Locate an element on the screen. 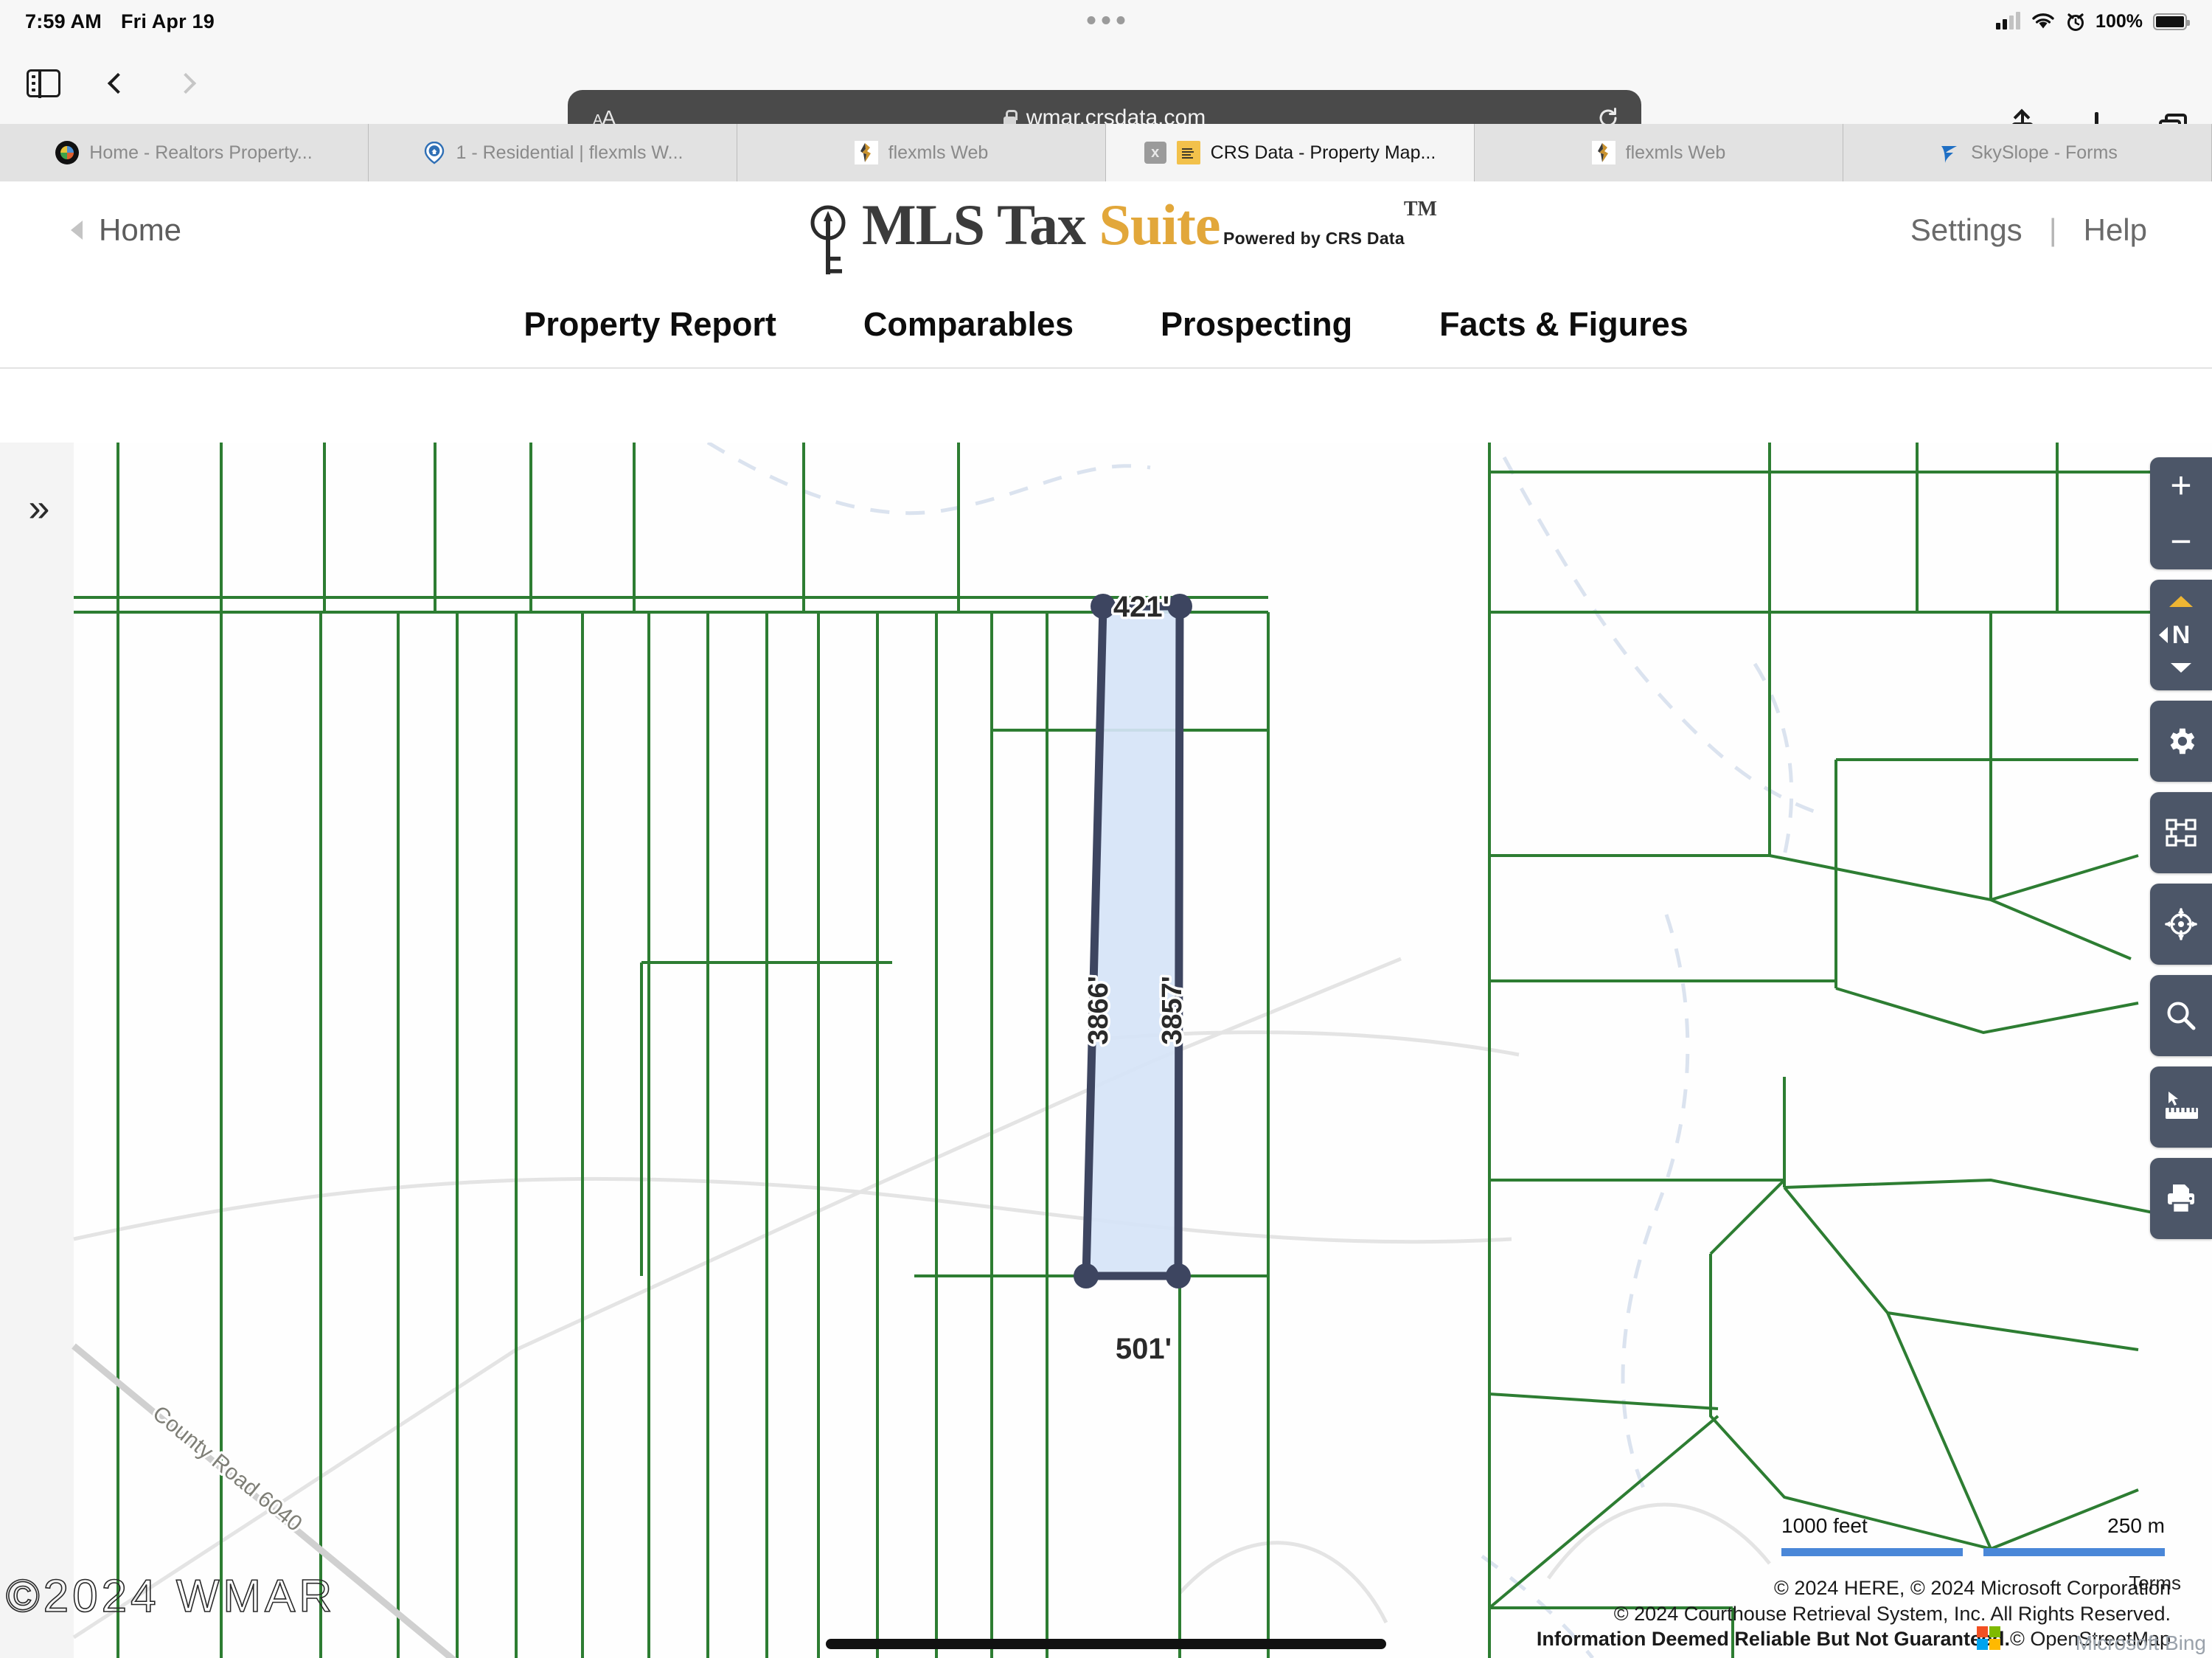  rpr-icon is located at coordinates (67, 152).